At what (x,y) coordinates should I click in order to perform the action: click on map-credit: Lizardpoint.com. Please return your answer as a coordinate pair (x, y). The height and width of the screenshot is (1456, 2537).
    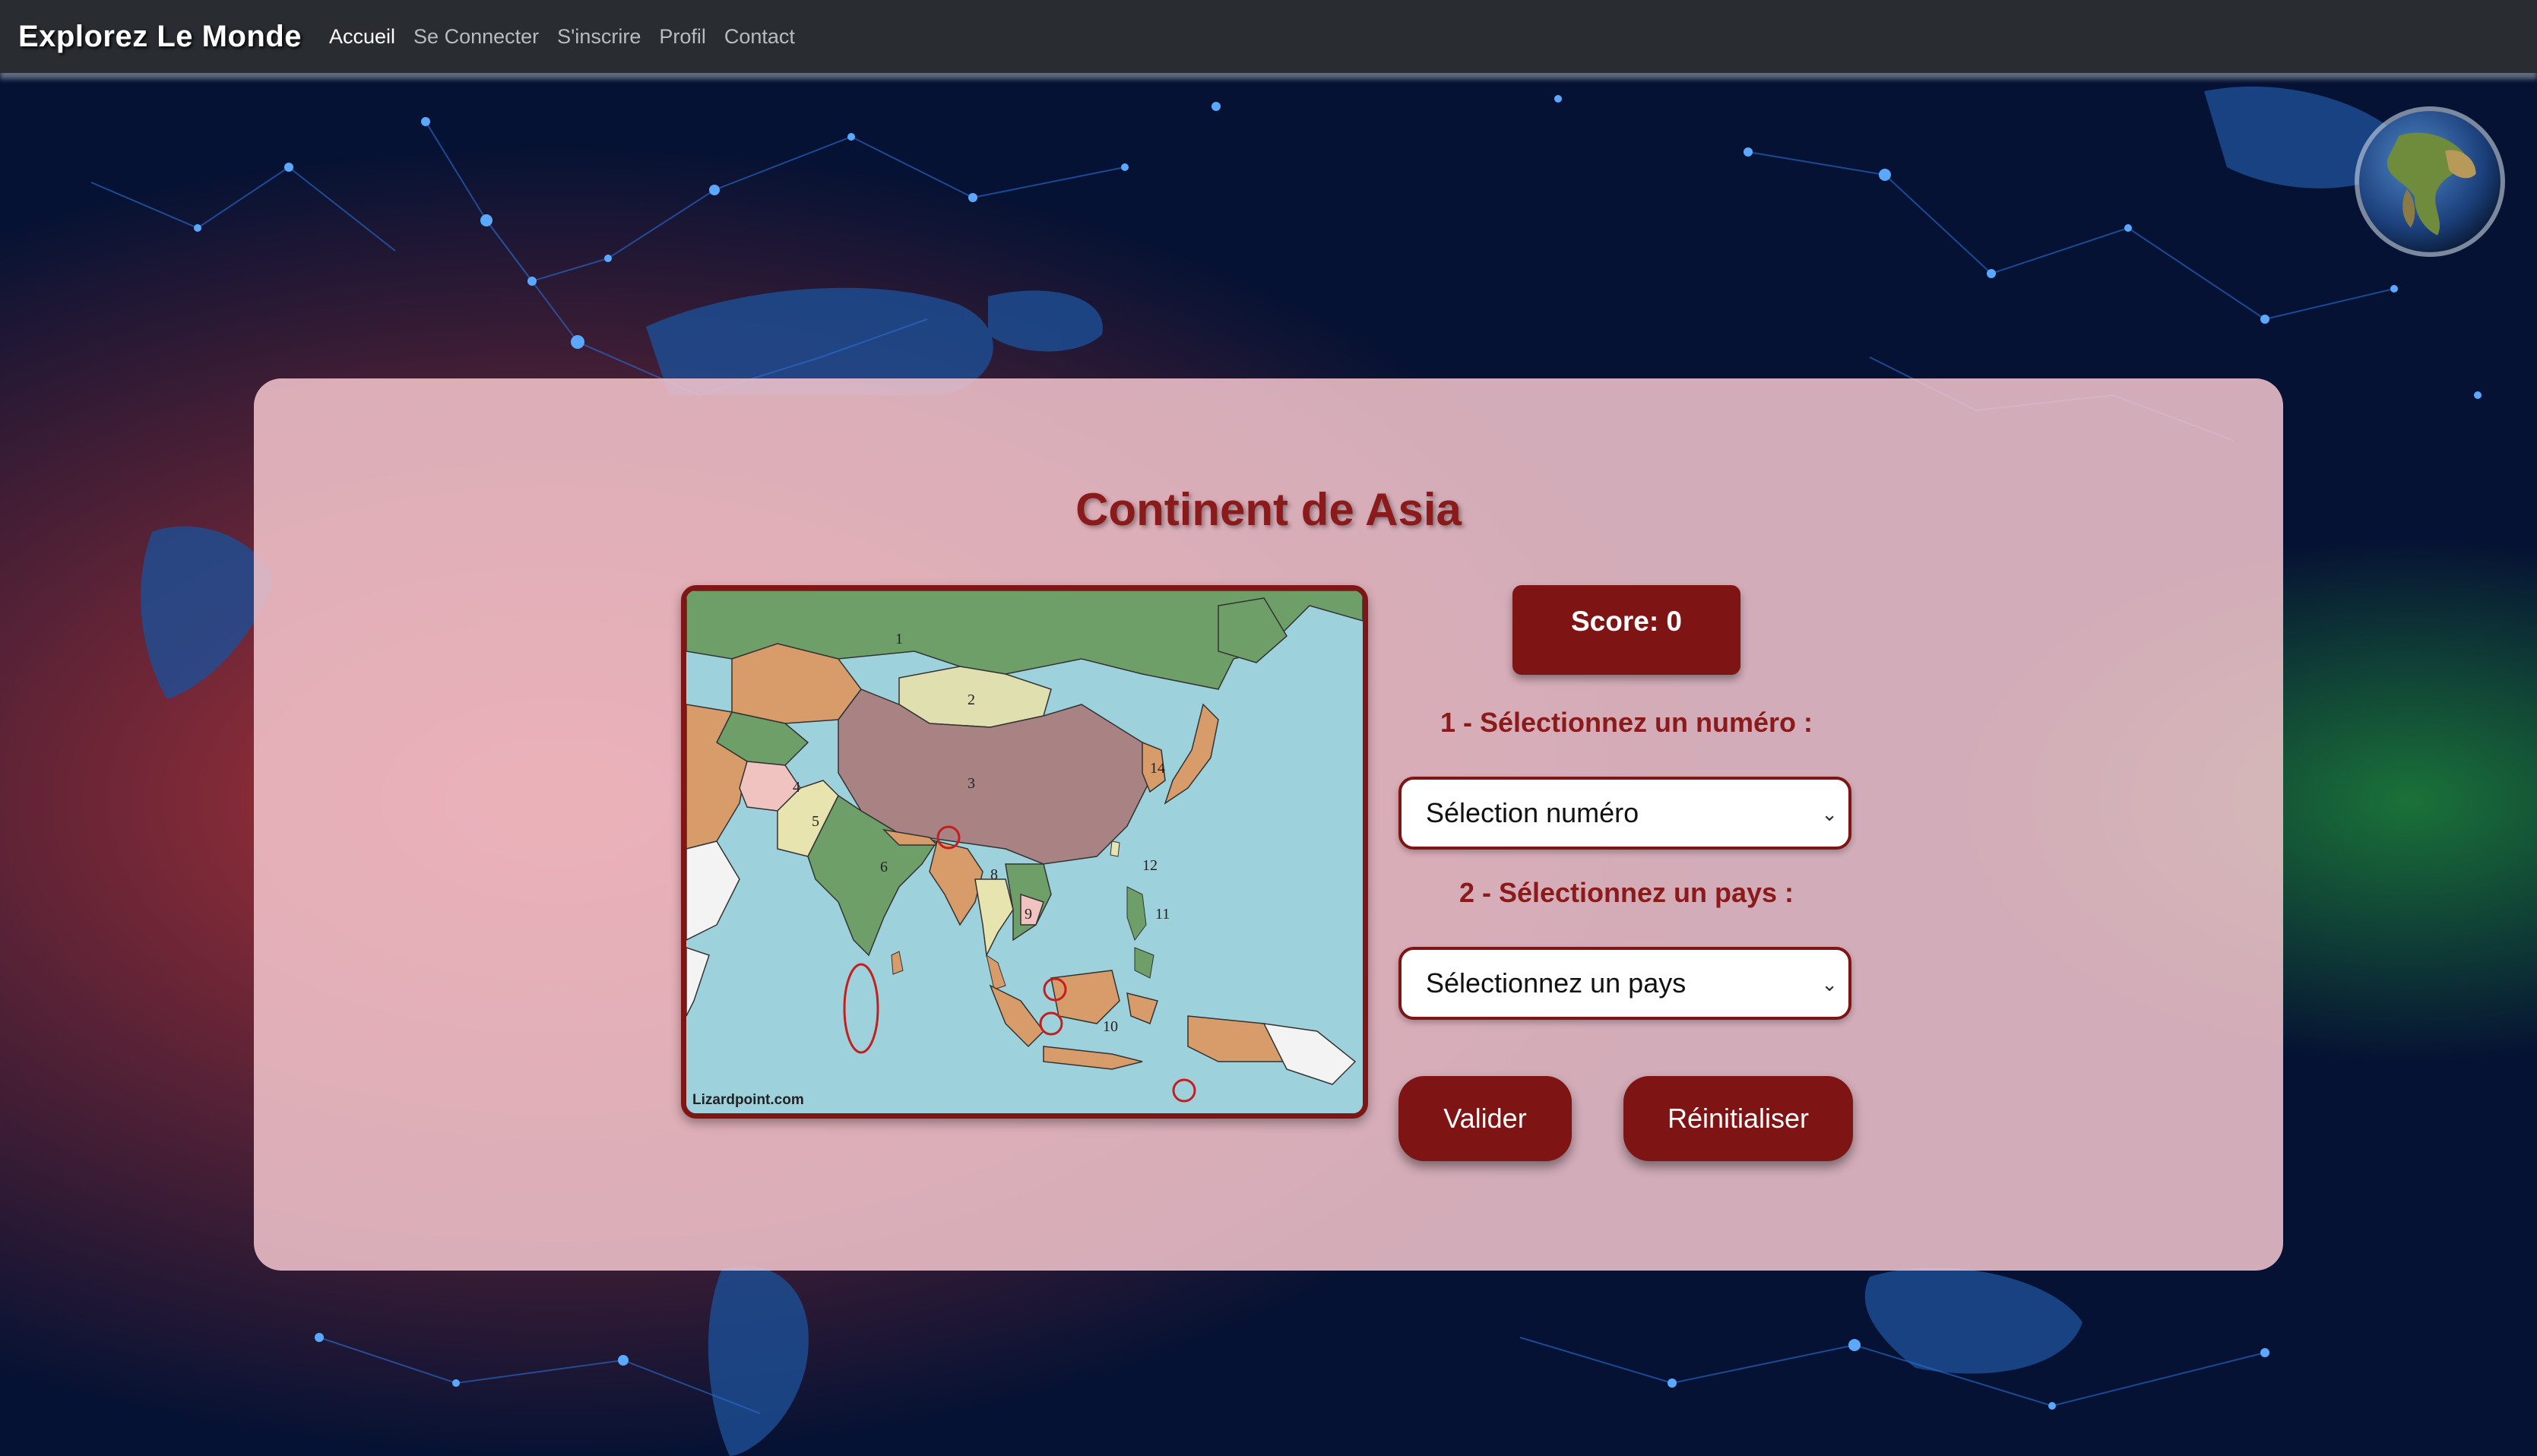
    Looking at the image, I should click on (748, 1100).